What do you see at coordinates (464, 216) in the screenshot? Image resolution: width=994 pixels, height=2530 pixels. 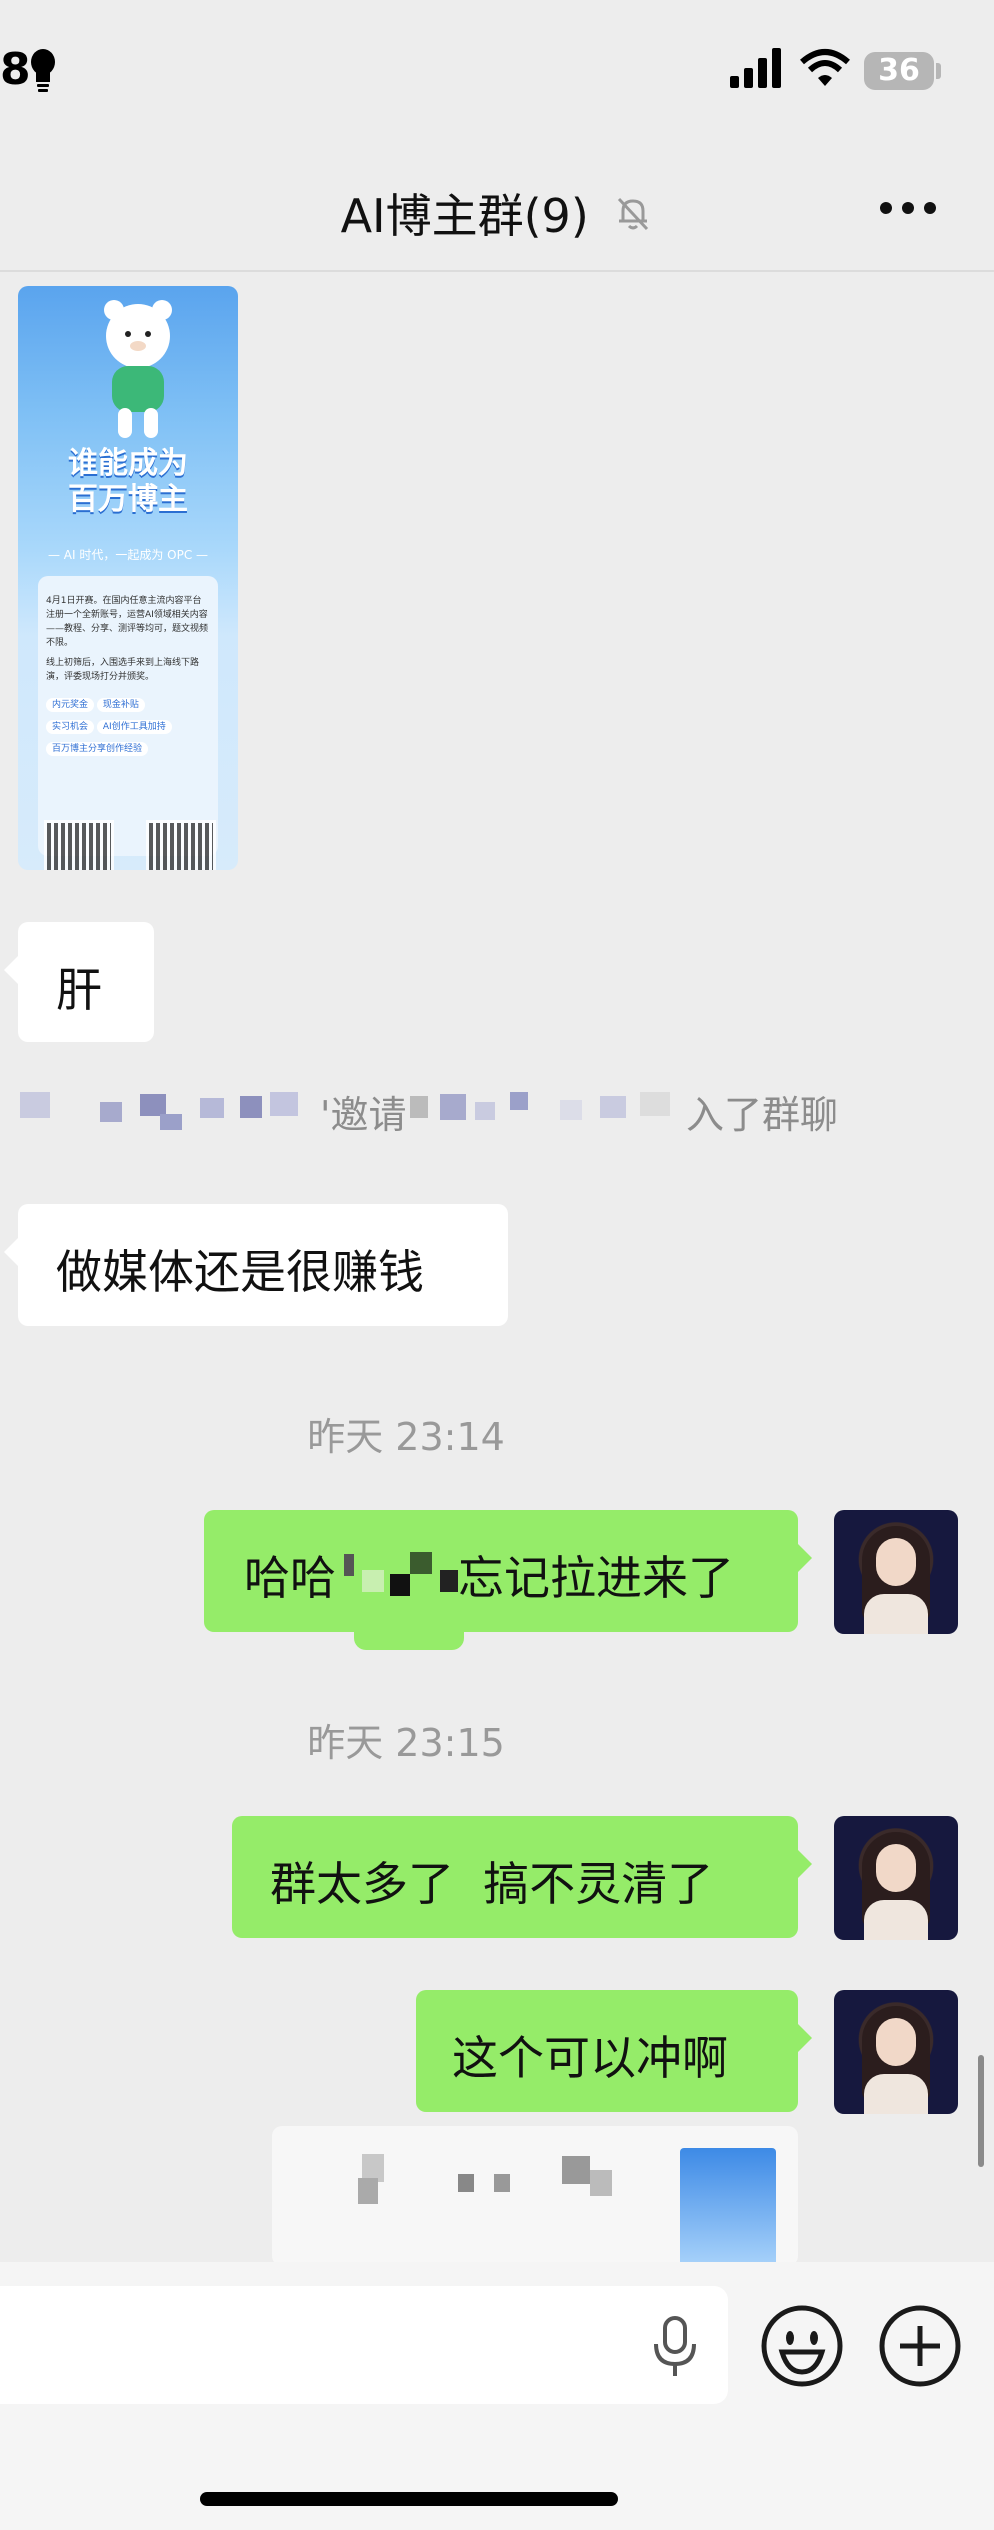 I see `chat-title-text: AI博主群(9)` at bounding box center [464, 216].